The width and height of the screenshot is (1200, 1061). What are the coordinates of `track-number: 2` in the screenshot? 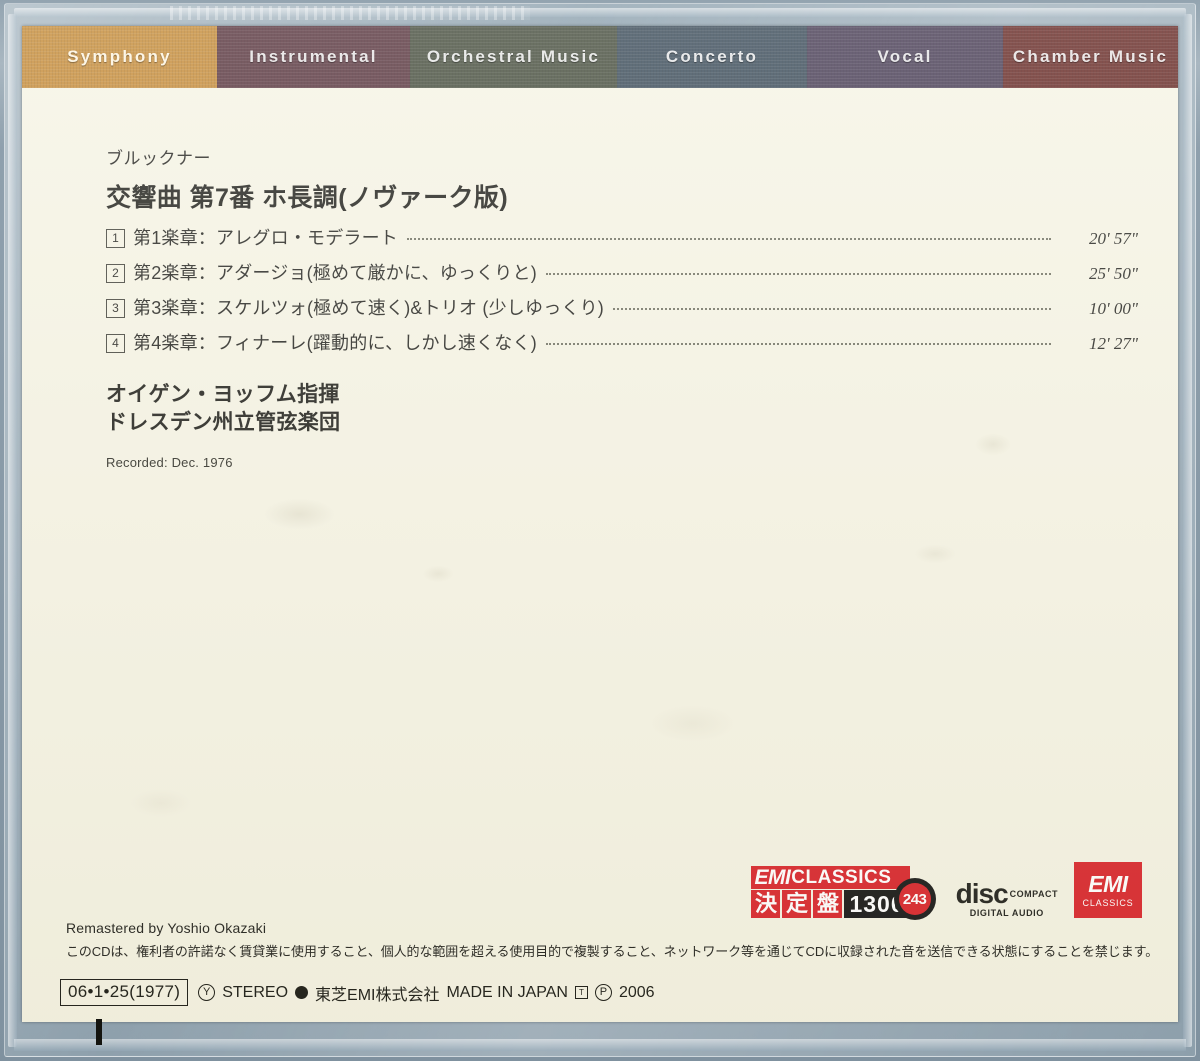 It's located at (115, 273).